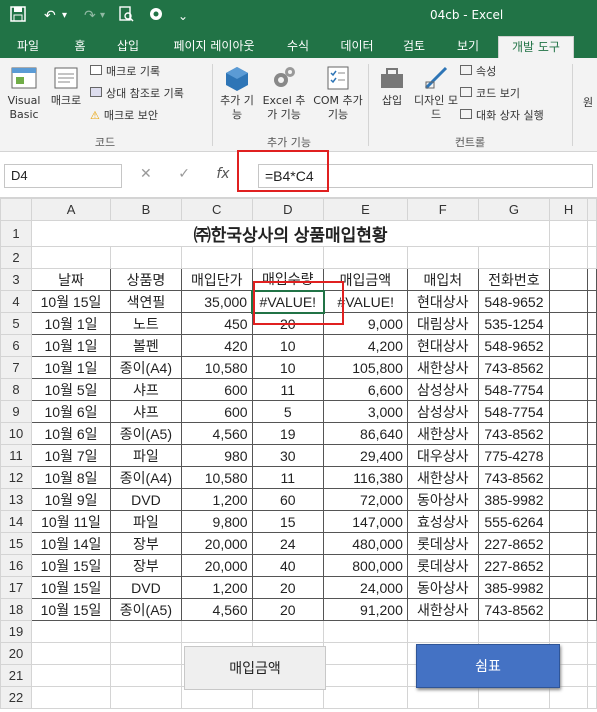  What do you see at coordinates (16, 411) in the screenshot?
I see `row-header: 9` at bounding box center [16, 411].